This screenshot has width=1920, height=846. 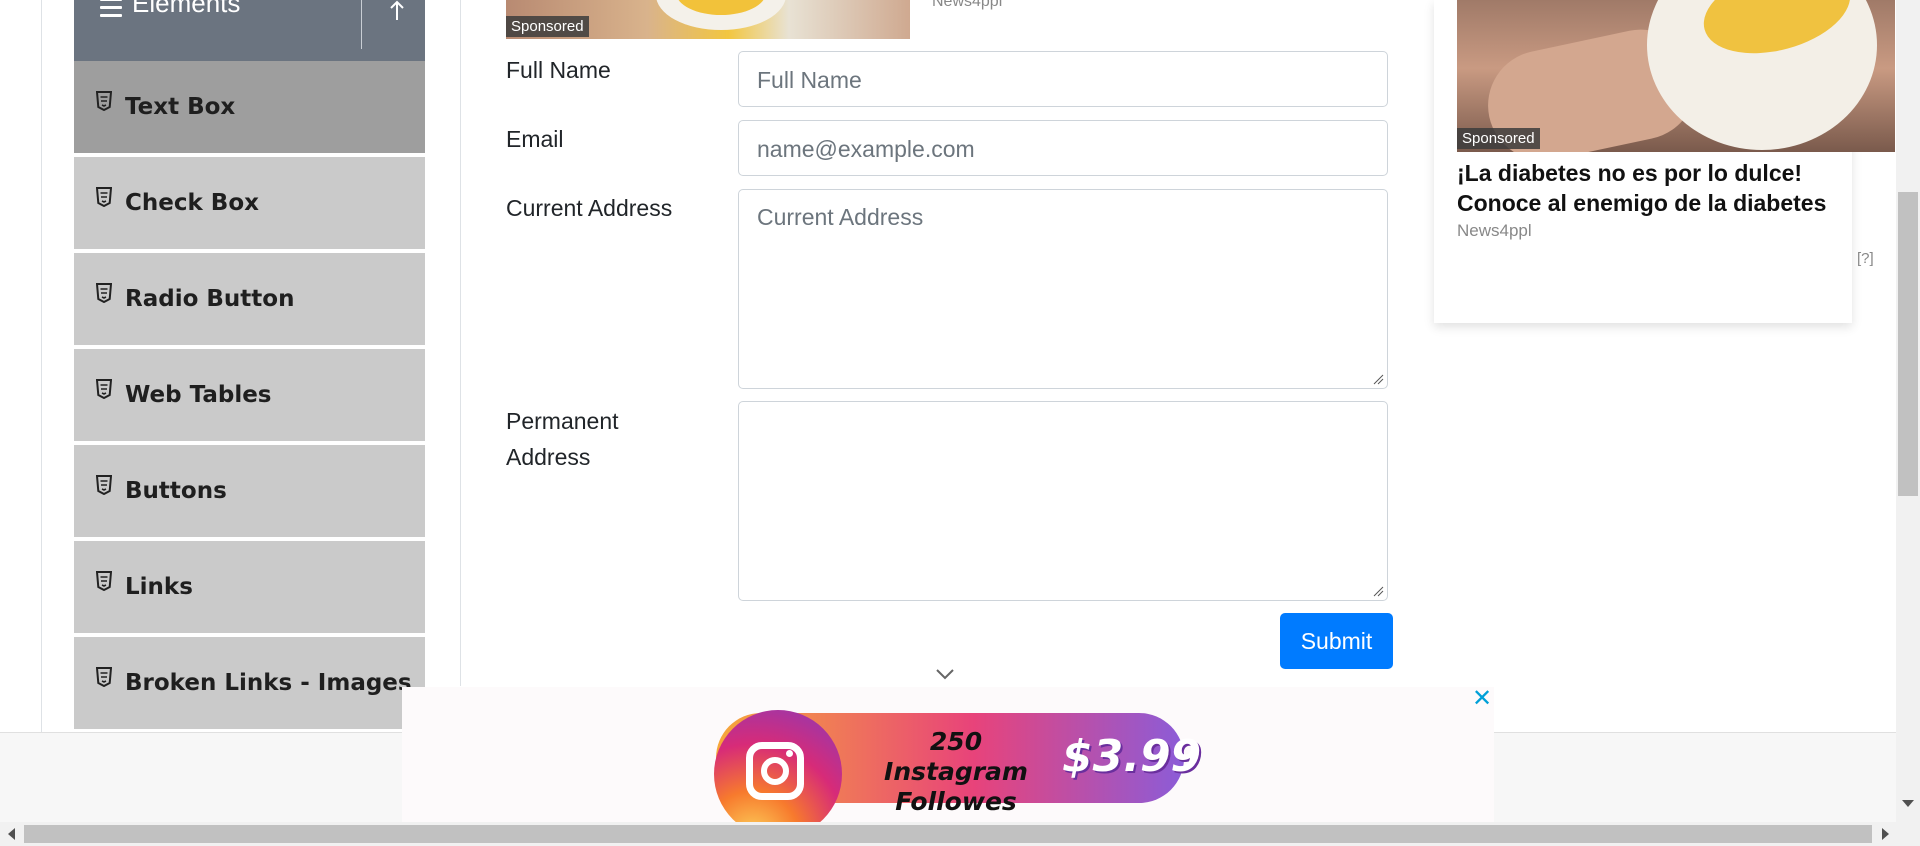 I want to click on current-address-label: Current Address, so click(x=589, y=208).